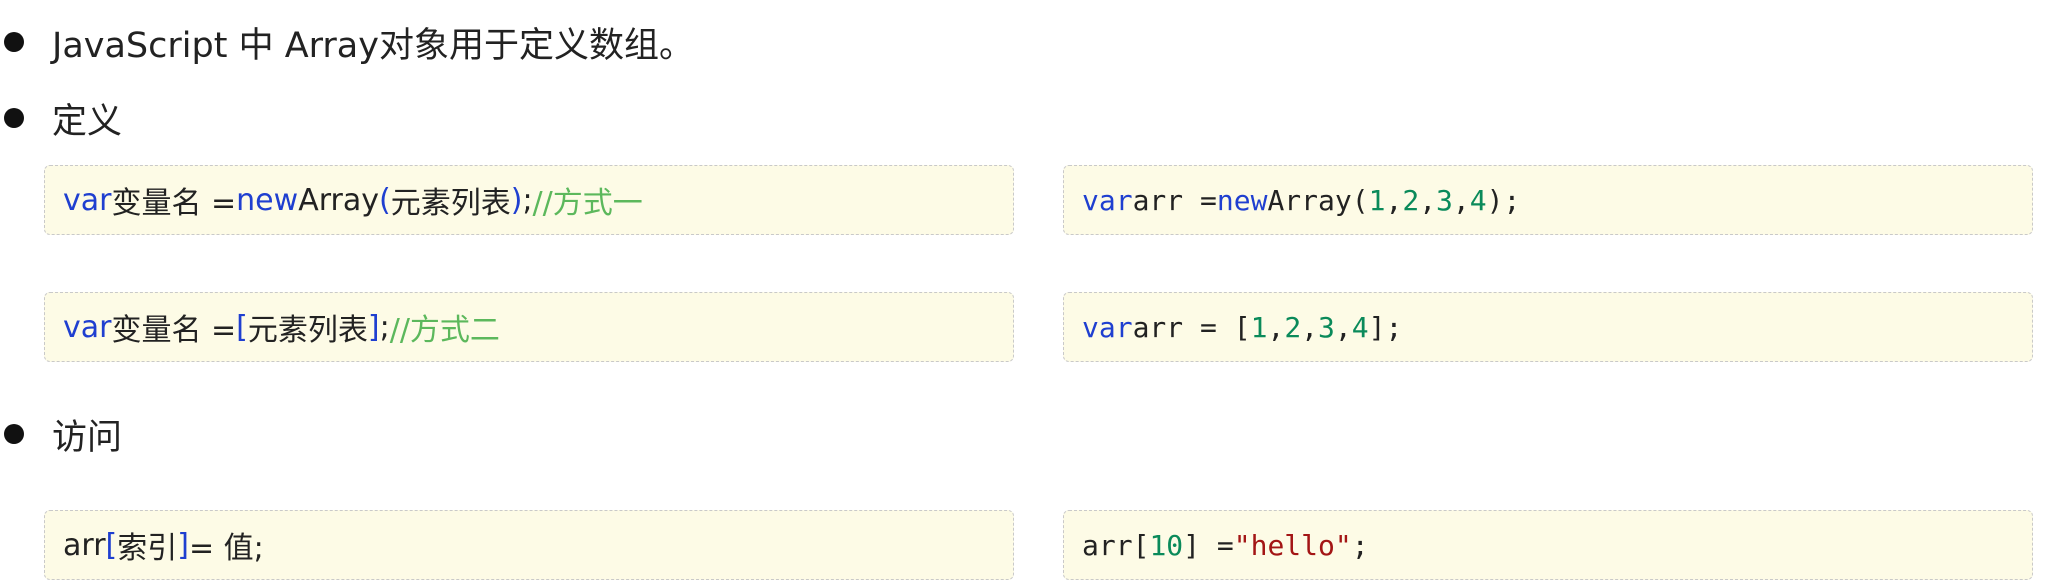  What do you see at coordinates (1174, 200) in the screenshot?
I see `arr-assign: arr =` at bounding box center [1174, 200].